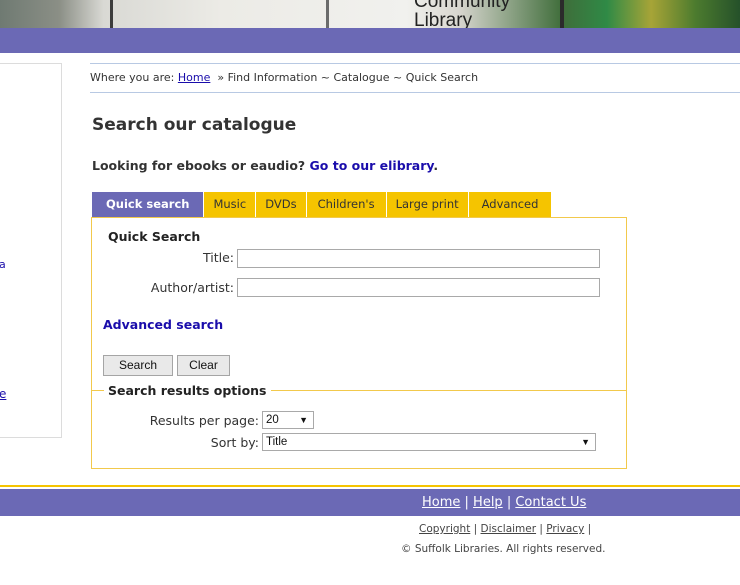 Image resolution: width=740 pixels, height=585 pixels. I want to click on left-sidebar: a e, so click(31, 250).